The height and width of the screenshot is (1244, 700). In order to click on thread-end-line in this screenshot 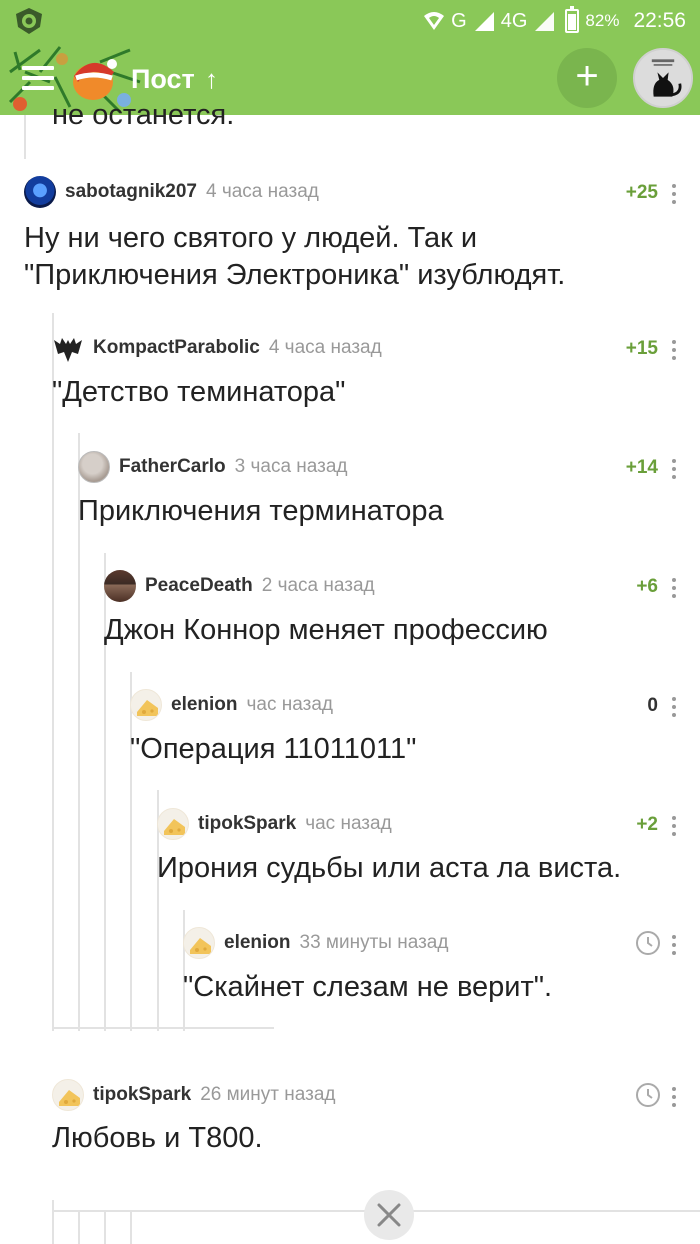, I will do `click(163, 1028)`.